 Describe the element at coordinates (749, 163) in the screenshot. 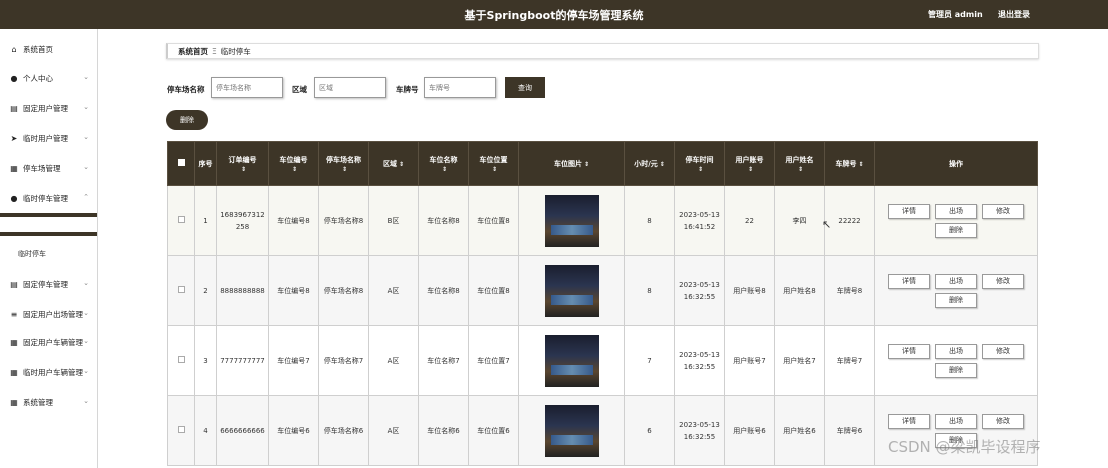

I see `col-account: 用户账号 ⇕` at that location.